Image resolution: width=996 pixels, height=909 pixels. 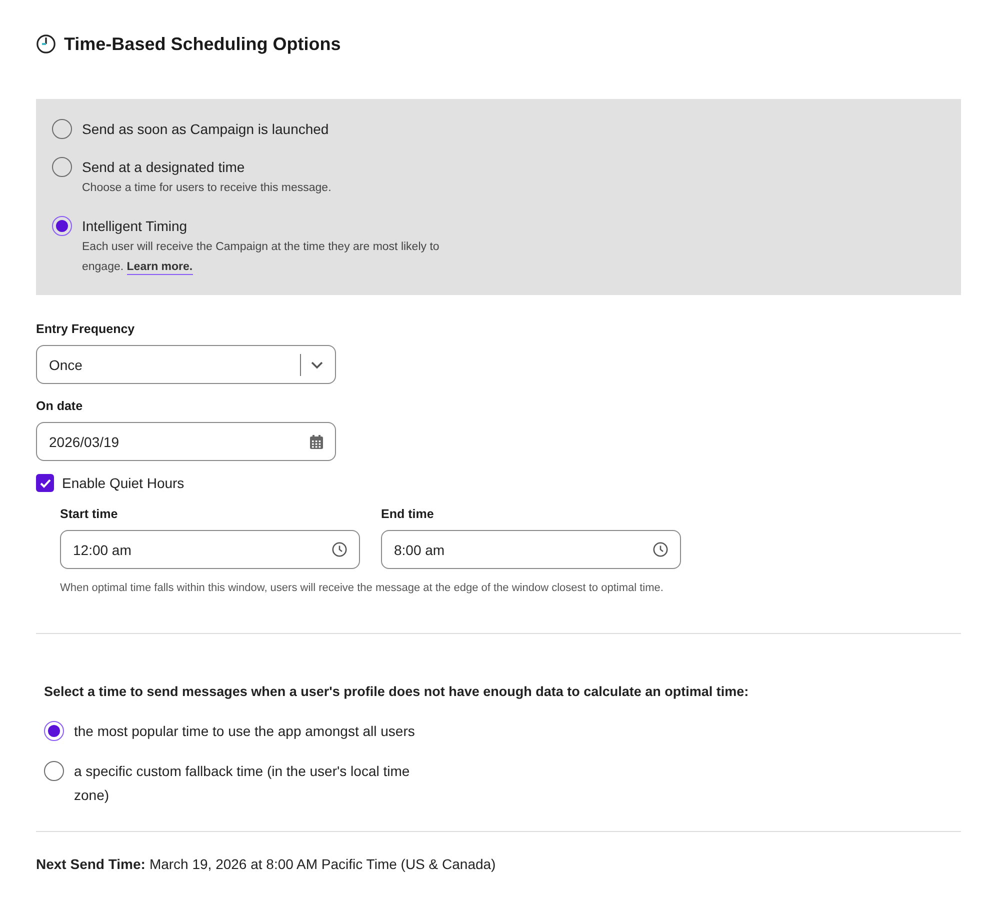 What do you see at coordinates (317, 364) in the screenshot?
I see `chevron-down-icon` at bounding box center [317, 364].